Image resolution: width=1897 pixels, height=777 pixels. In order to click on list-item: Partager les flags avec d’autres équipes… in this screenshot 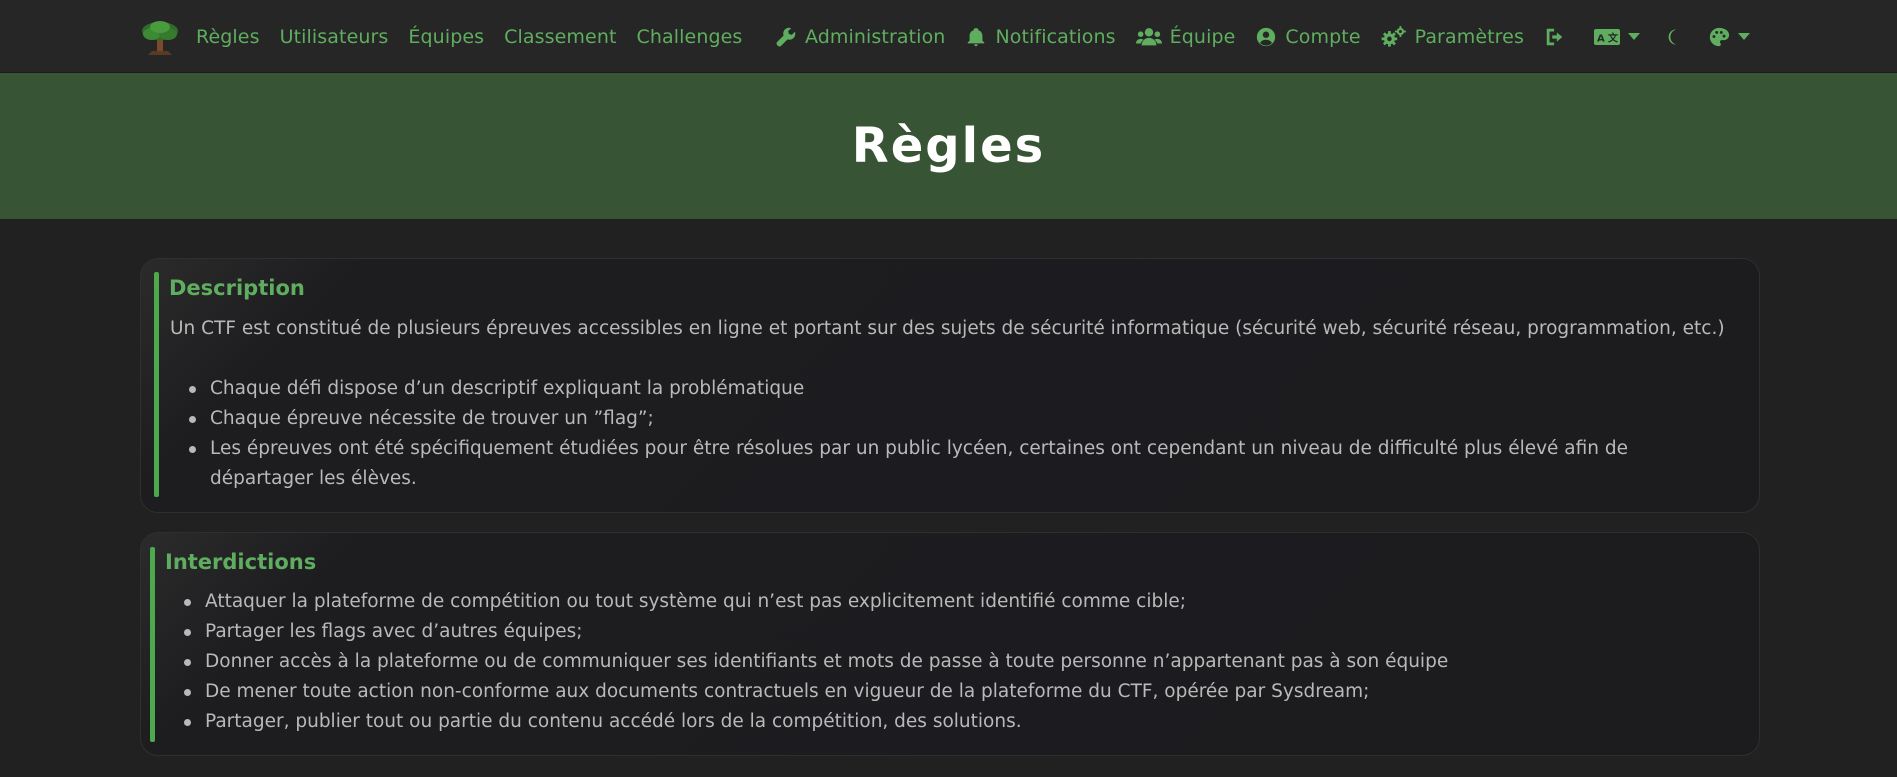, I will do `click(945, 632)`.